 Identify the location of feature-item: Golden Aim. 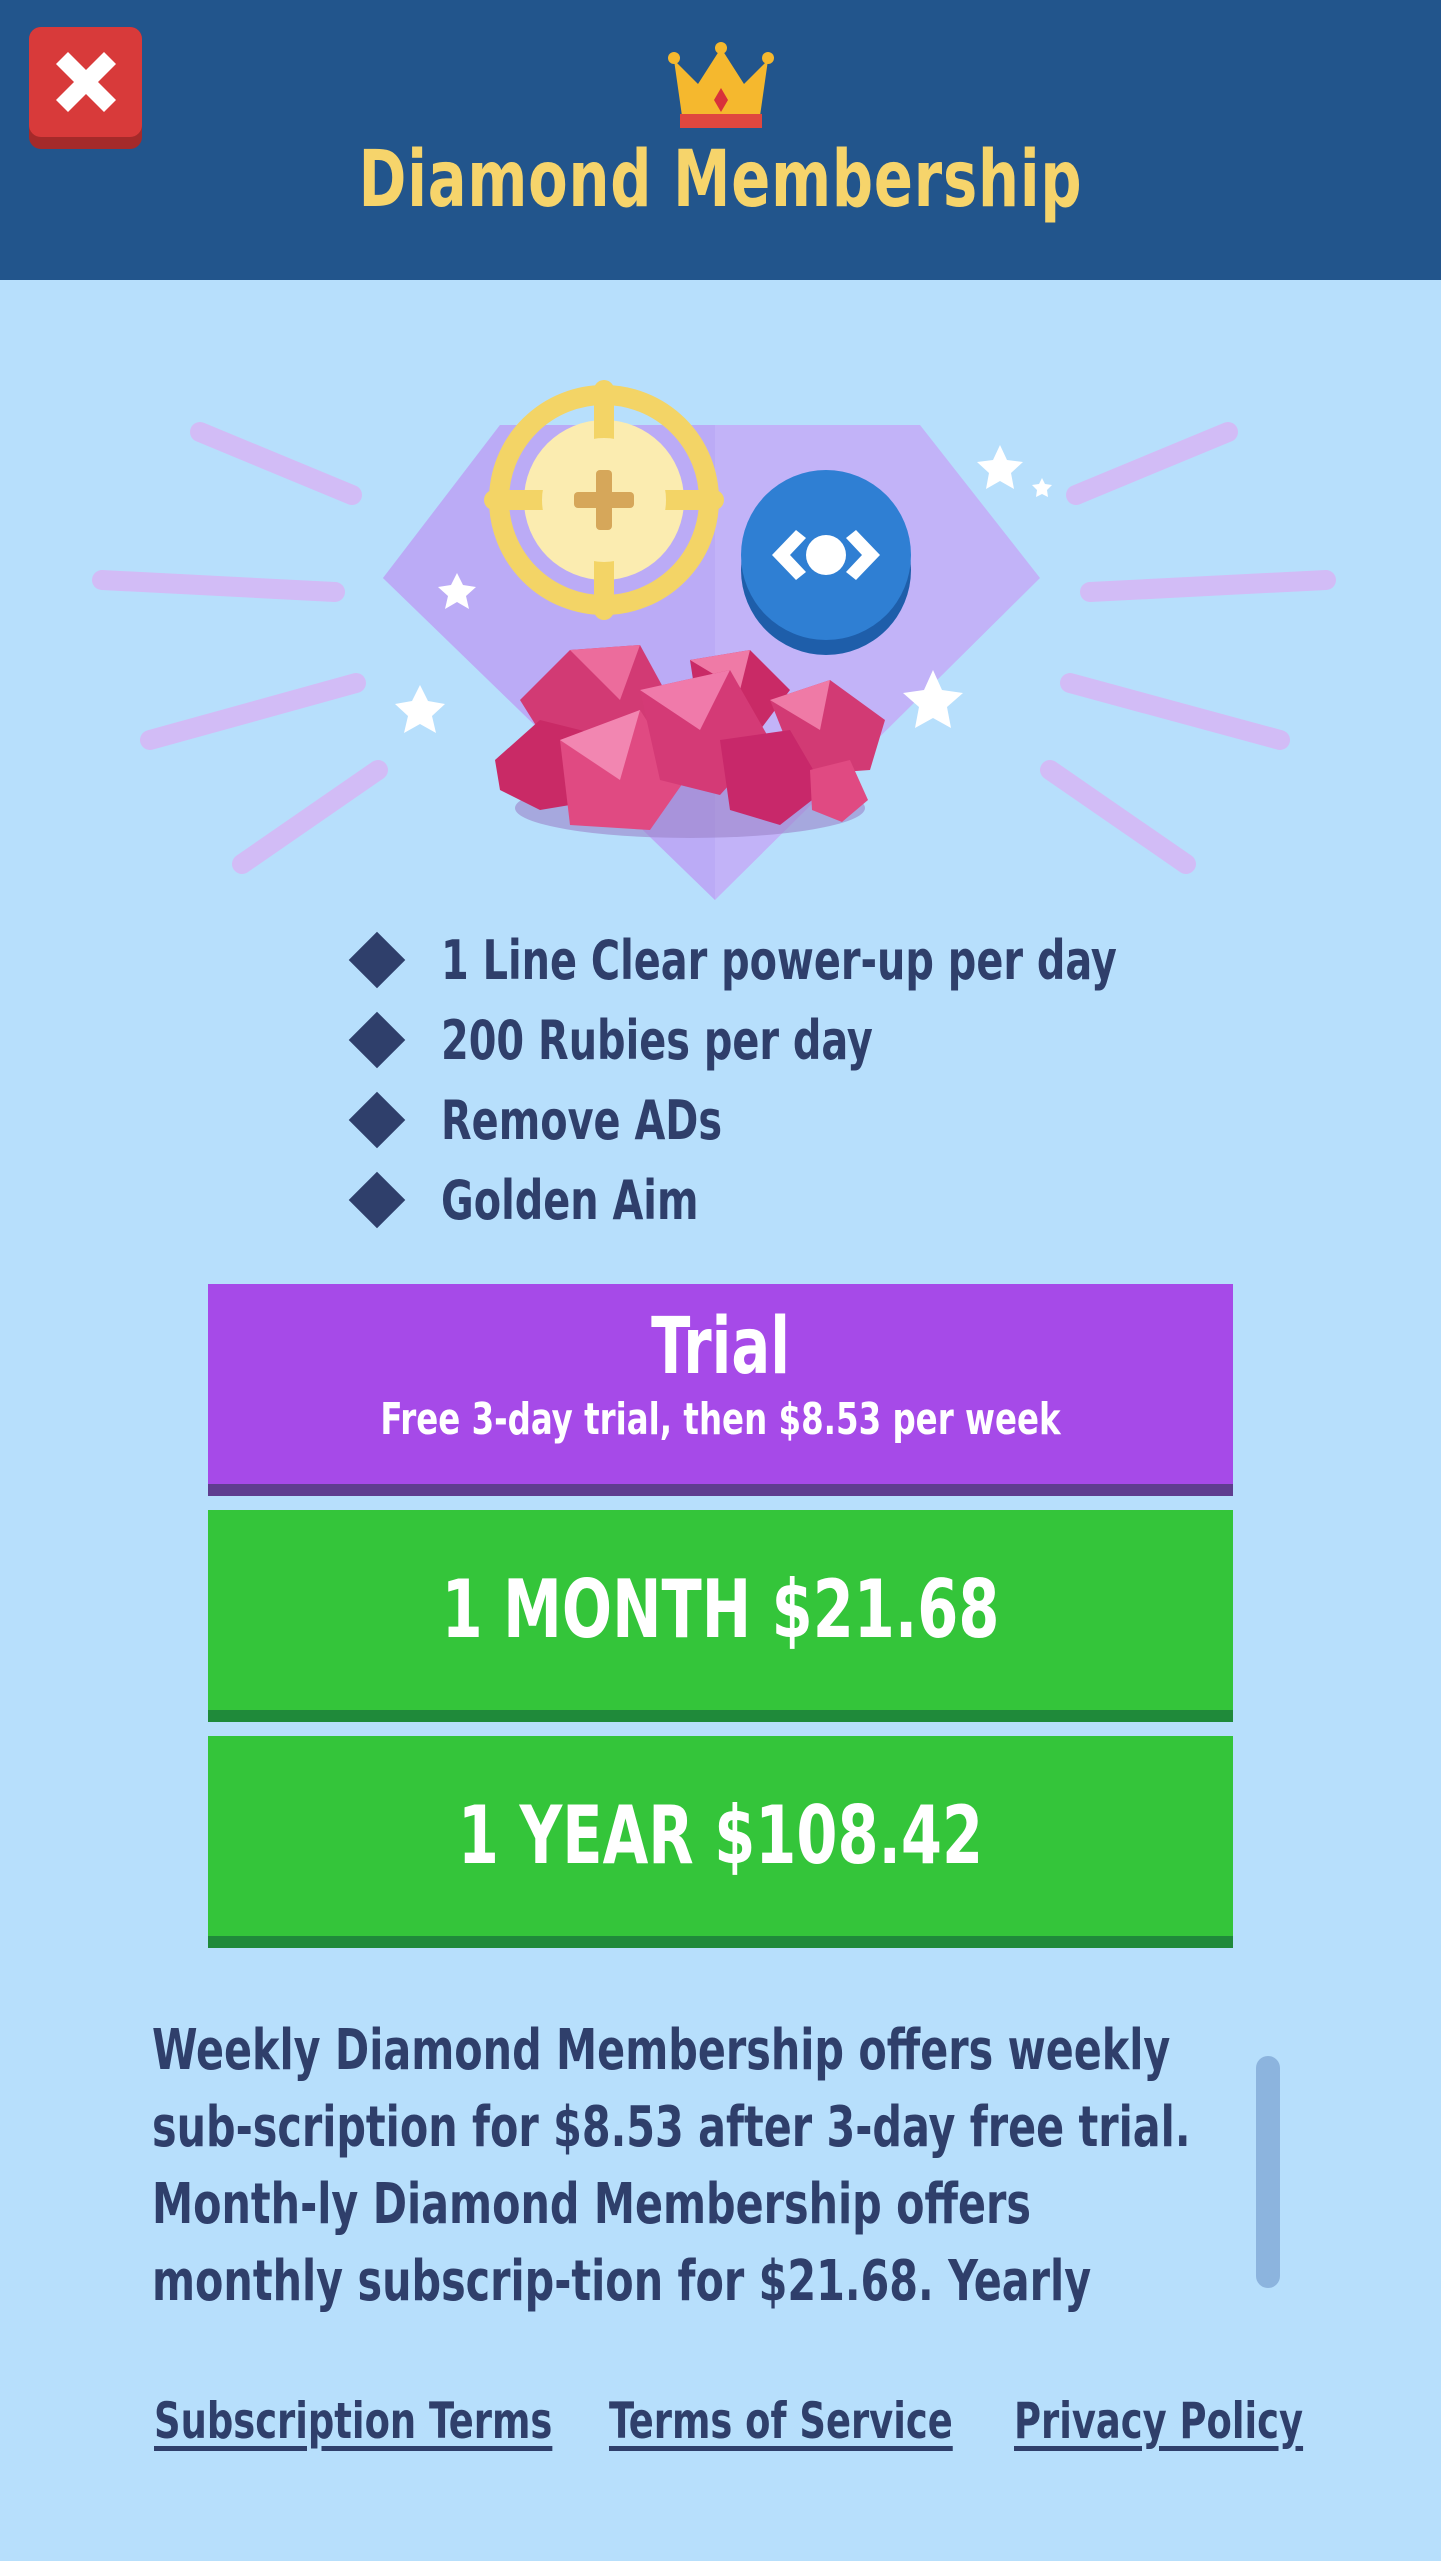
(805, 1200).